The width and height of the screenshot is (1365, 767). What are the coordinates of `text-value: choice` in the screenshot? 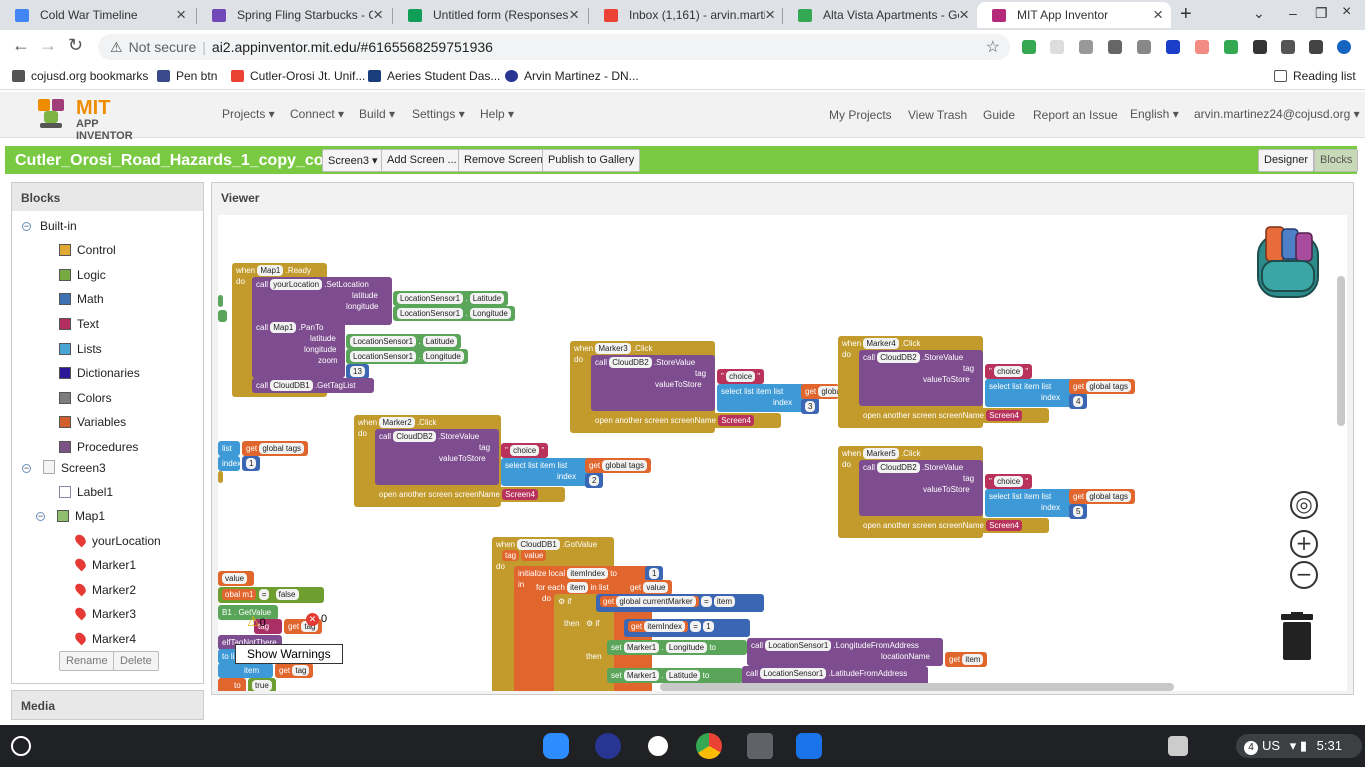 It's located at (1009, 481).